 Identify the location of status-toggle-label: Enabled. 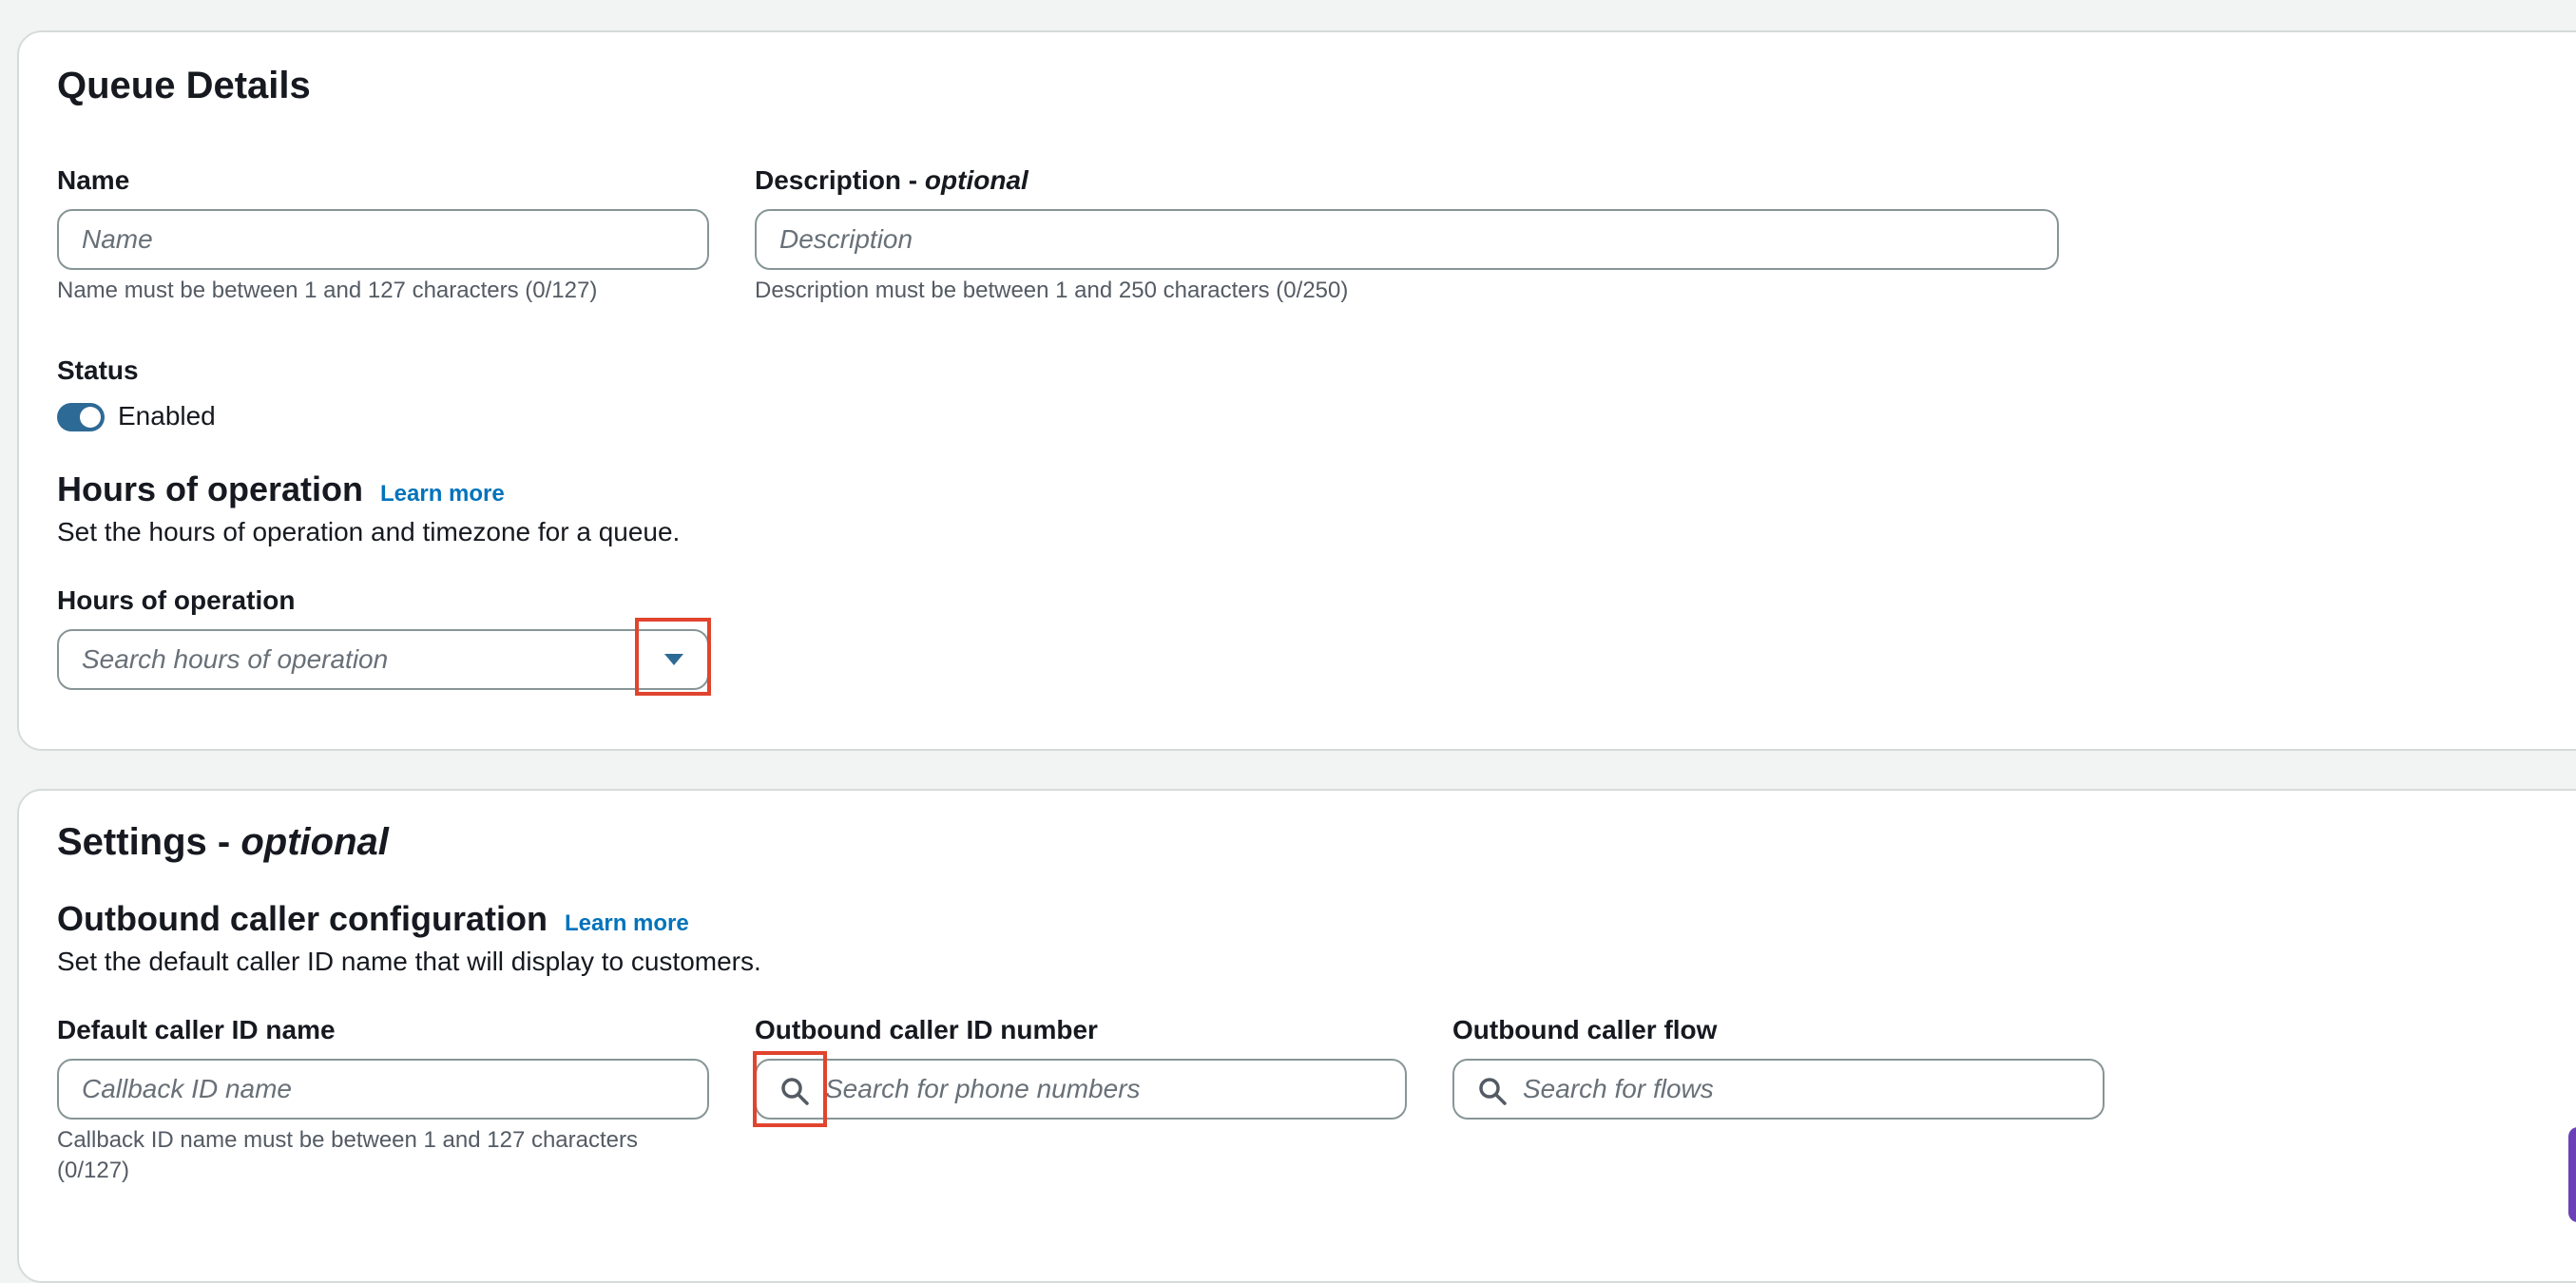
(167, 416).